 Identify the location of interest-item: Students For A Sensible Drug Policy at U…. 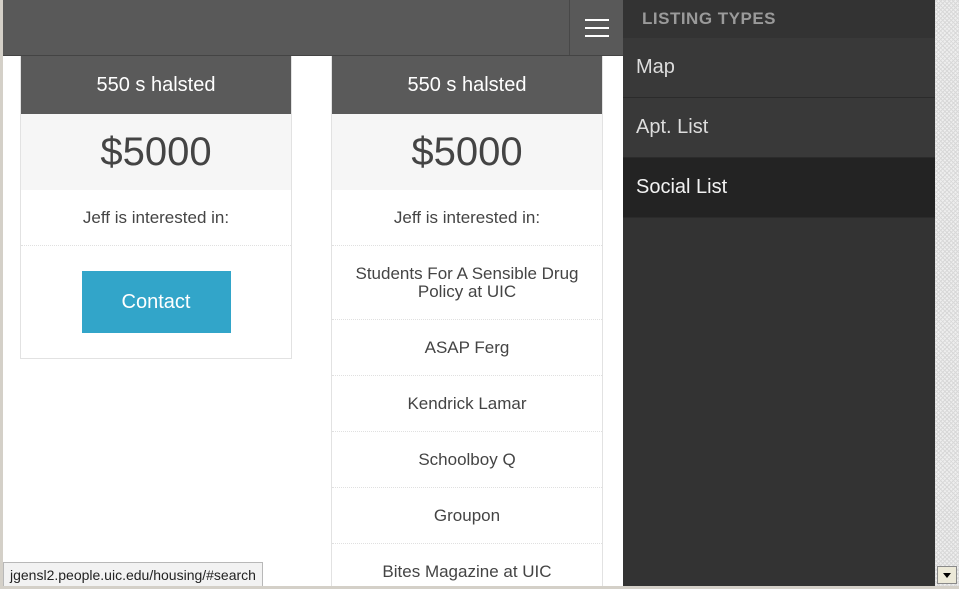
(467, 283).